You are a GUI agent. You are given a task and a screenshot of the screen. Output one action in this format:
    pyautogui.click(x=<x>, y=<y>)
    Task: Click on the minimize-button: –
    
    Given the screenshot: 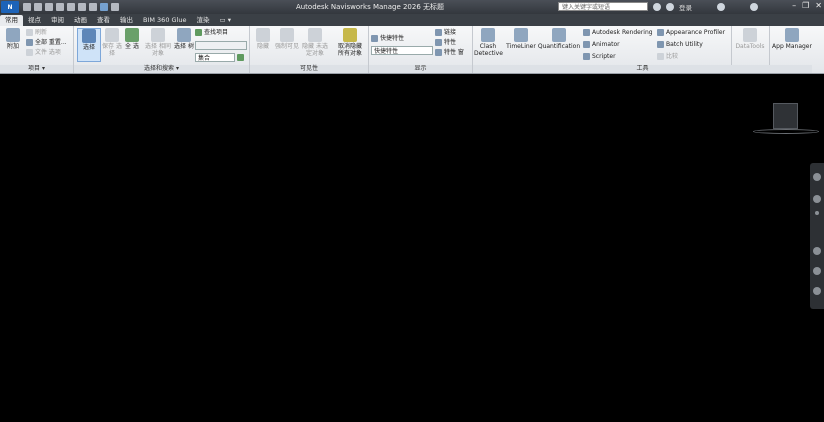 What is the action you would take?
    pyautogui.click(x=794, y=5)
    